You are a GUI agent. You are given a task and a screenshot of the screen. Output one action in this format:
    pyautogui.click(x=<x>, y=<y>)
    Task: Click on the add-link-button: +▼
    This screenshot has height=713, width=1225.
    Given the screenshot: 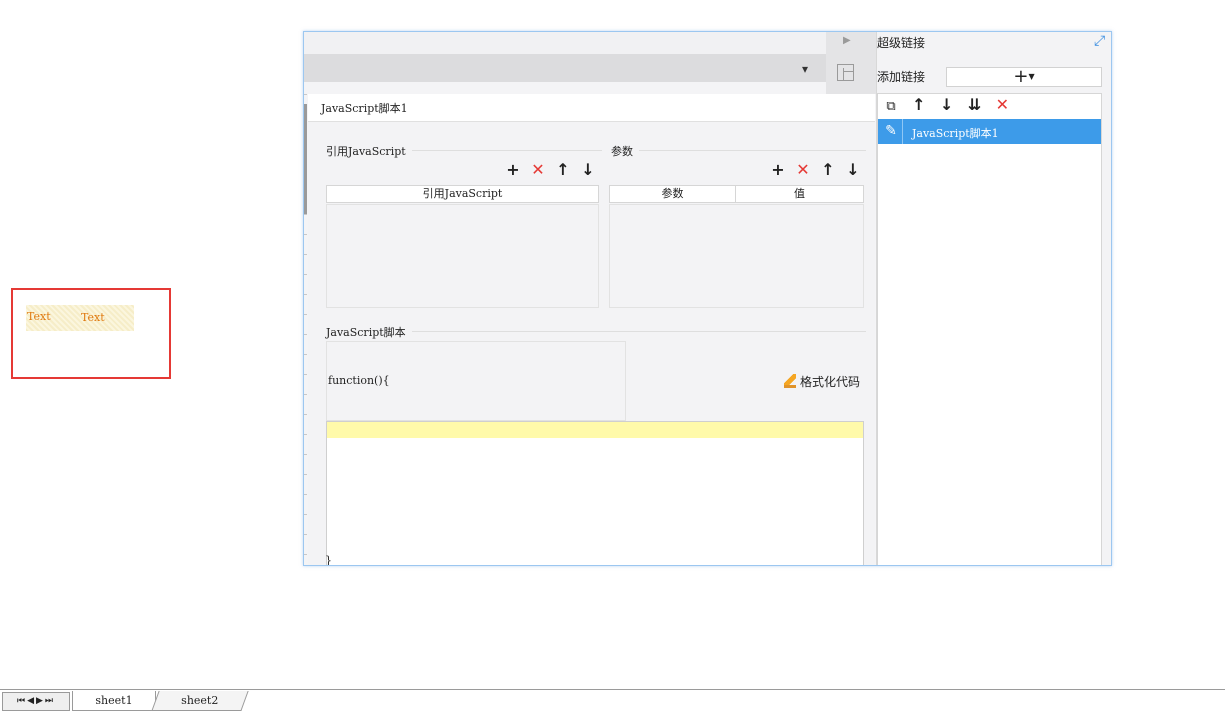 What is the action you would take?
    pyautogui.click(x=1024, y=77)
    